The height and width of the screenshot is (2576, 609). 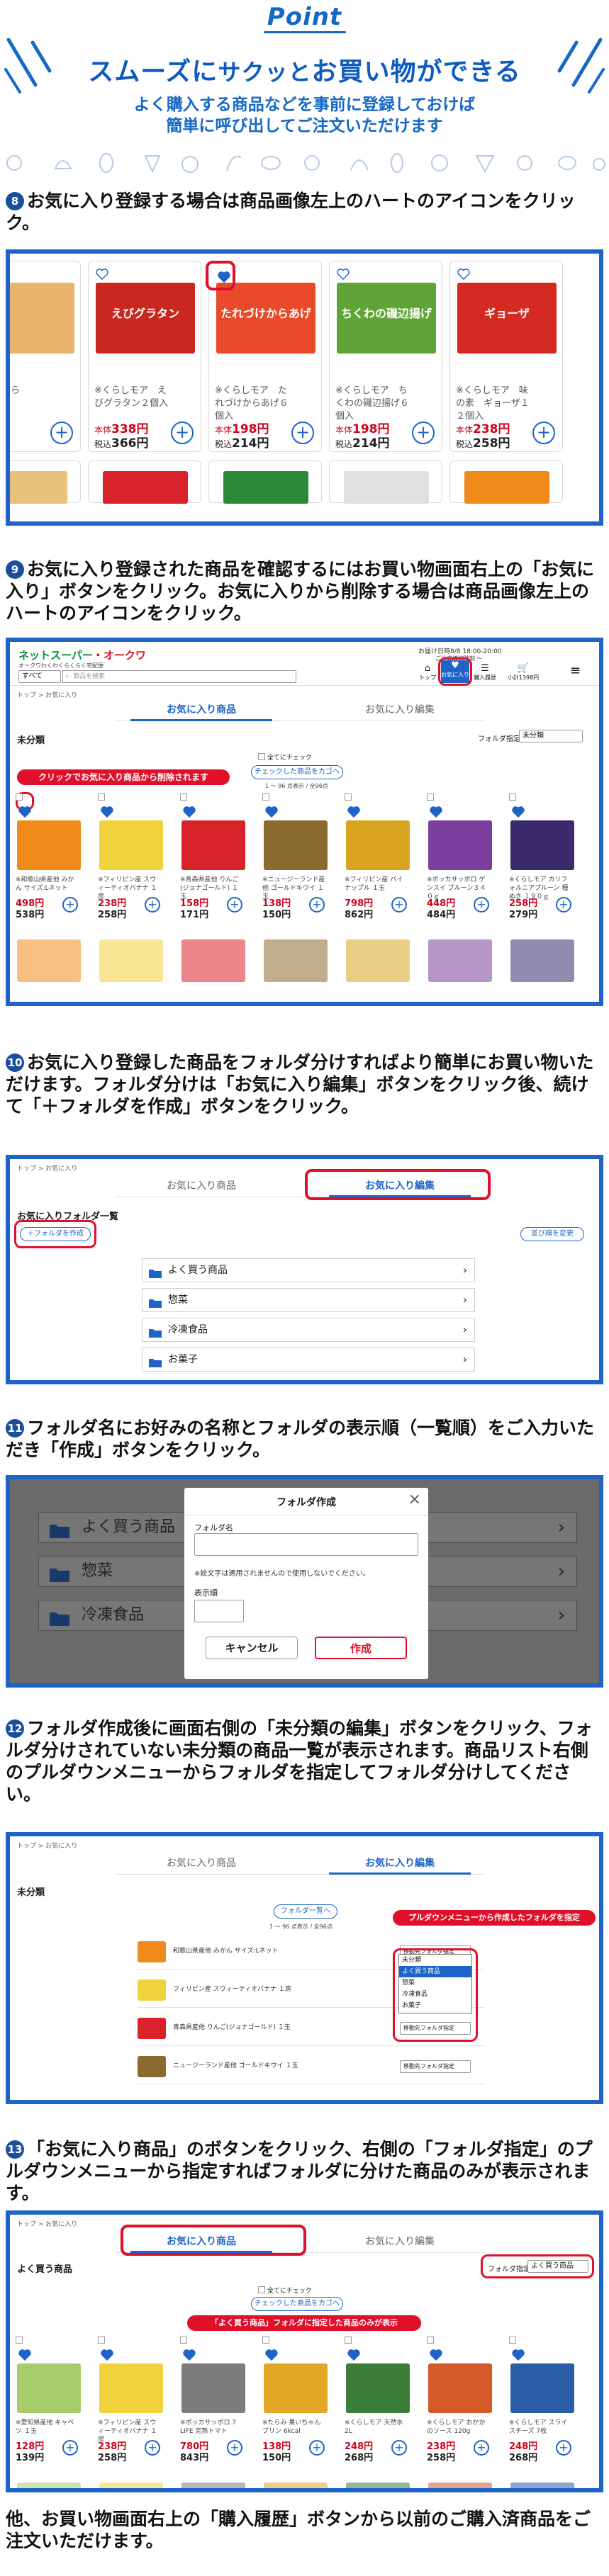 What do you see at coordinates (495, 404) in the screenshot?
I see `product-name: ※くらしモア 味の素 ギョーザ１２個入` at bounding box center [495, 404].